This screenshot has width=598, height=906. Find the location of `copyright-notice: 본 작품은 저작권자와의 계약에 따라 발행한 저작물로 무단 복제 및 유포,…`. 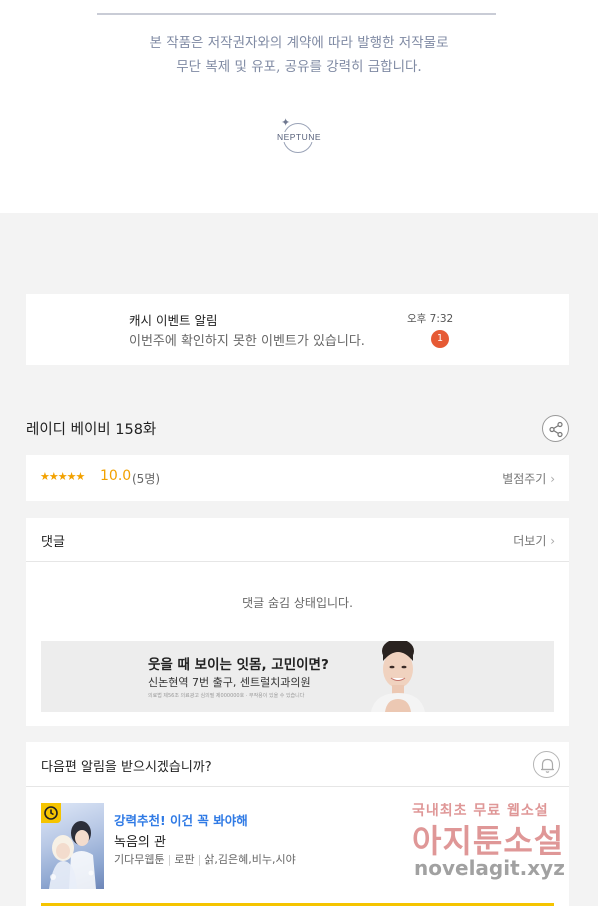

copyright-notice: 본 작품은 저작권자와의 계약에 따라 발행한 저작물로 무단 복제 및 유포,… is located at coordinates (299, 55).